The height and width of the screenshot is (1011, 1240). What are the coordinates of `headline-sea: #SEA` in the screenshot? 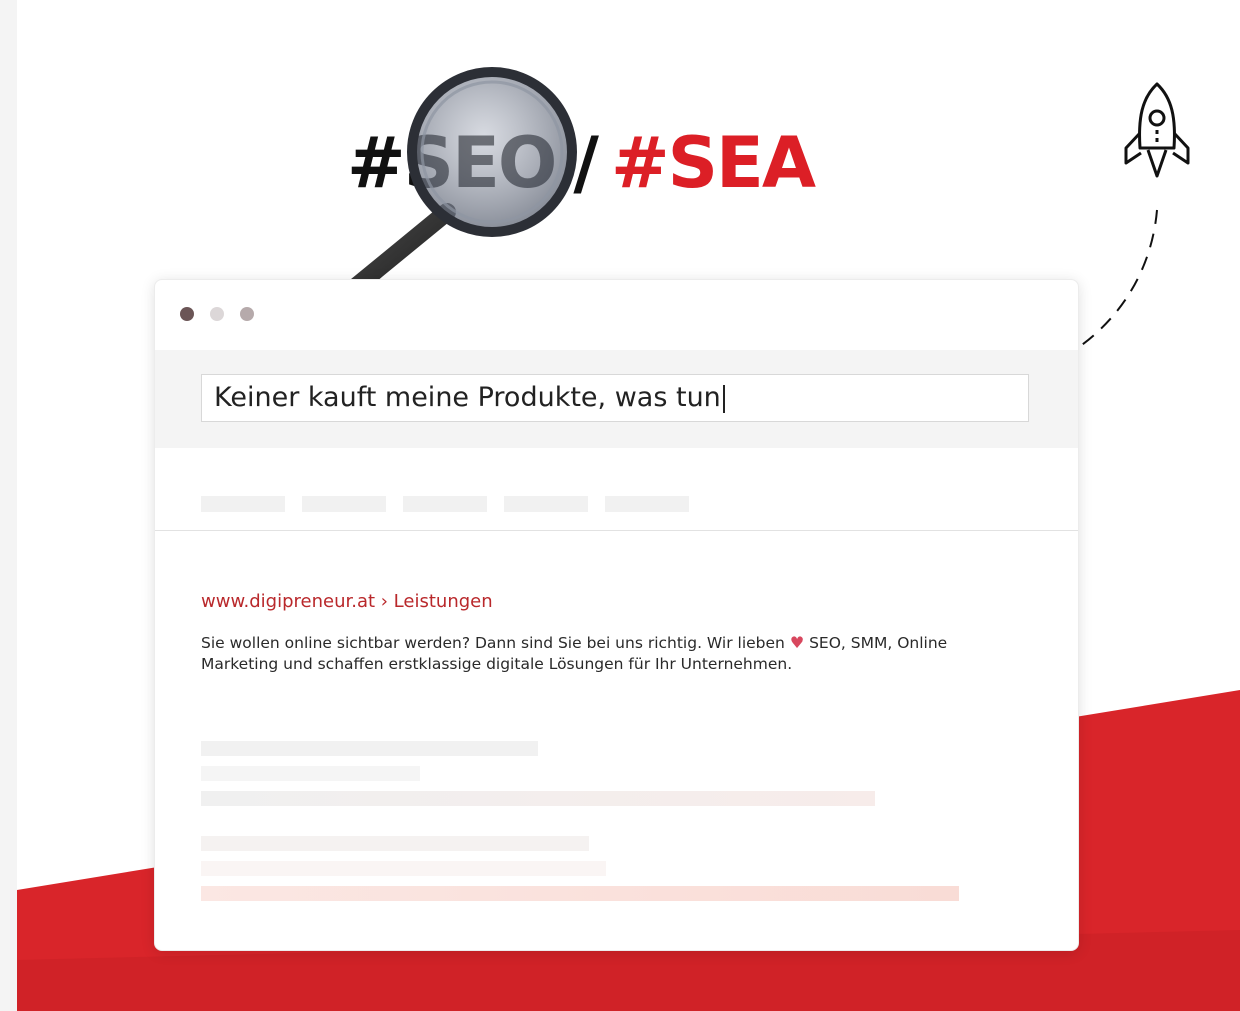 It's located at (713, 163).